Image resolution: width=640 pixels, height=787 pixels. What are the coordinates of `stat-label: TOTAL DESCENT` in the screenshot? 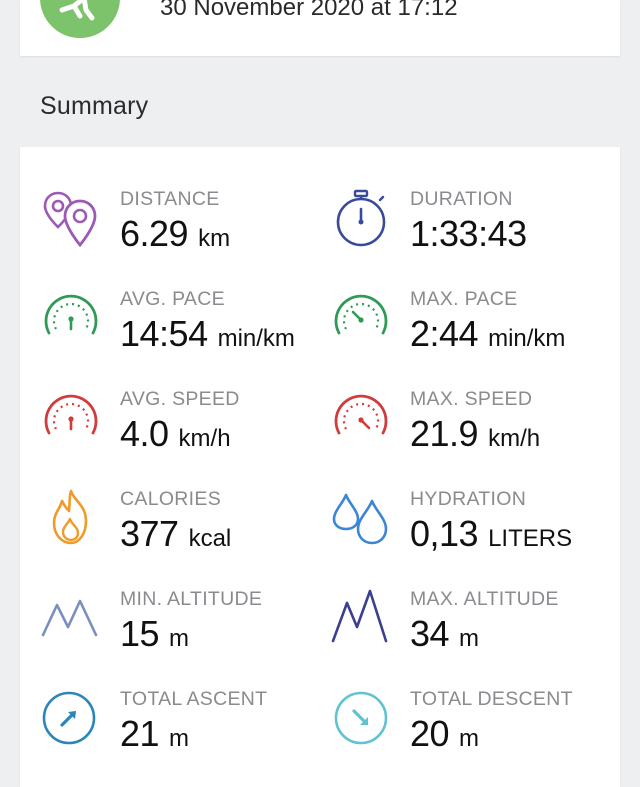 It's located at (491, 699).